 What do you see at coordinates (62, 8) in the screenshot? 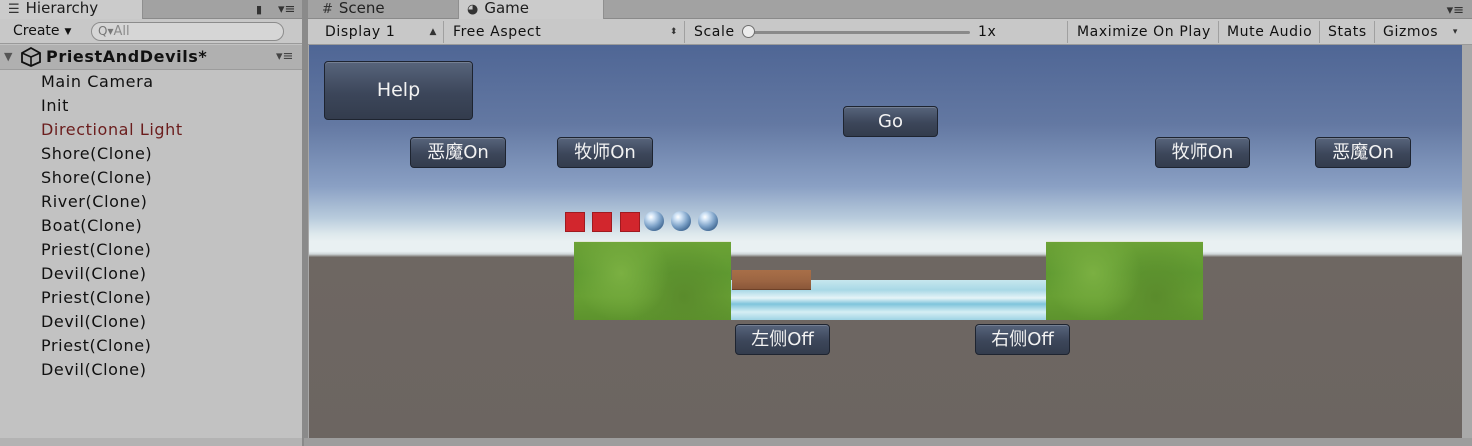
I see `tab-hierarchy-label: Hierarchy` at bounding box center [62, 8].